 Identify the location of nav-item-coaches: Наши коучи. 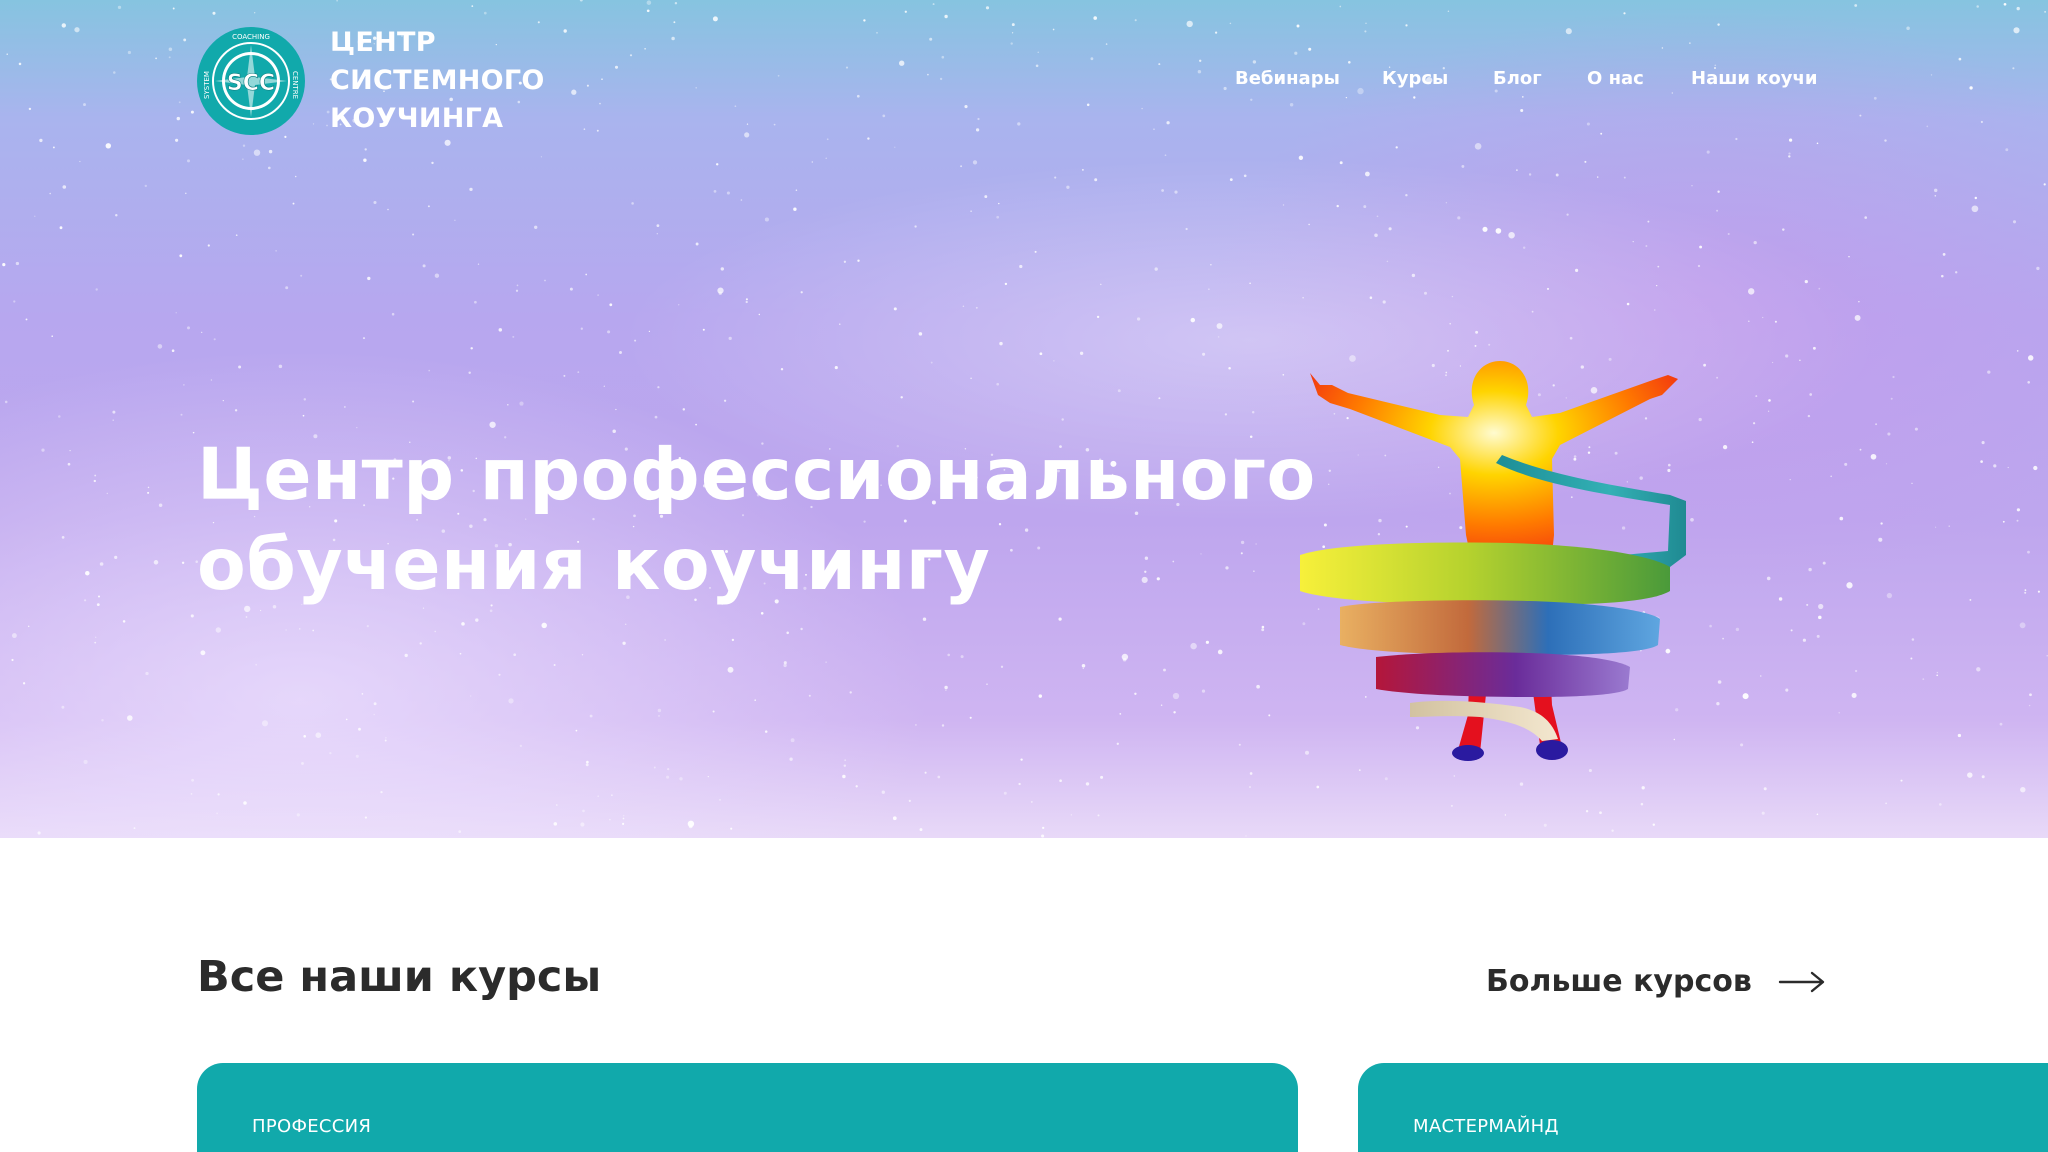
(1754, 78).